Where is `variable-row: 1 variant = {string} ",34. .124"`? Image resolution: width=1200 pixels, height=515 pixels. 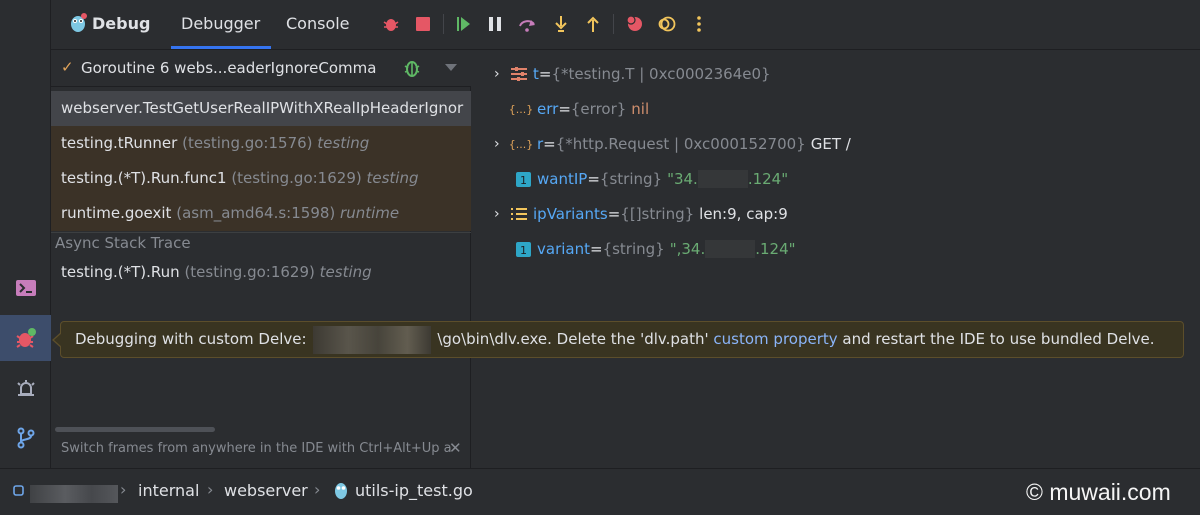 variable-row: 1 variant = {string} ",34. .124" is located at coordinates (655, 249).